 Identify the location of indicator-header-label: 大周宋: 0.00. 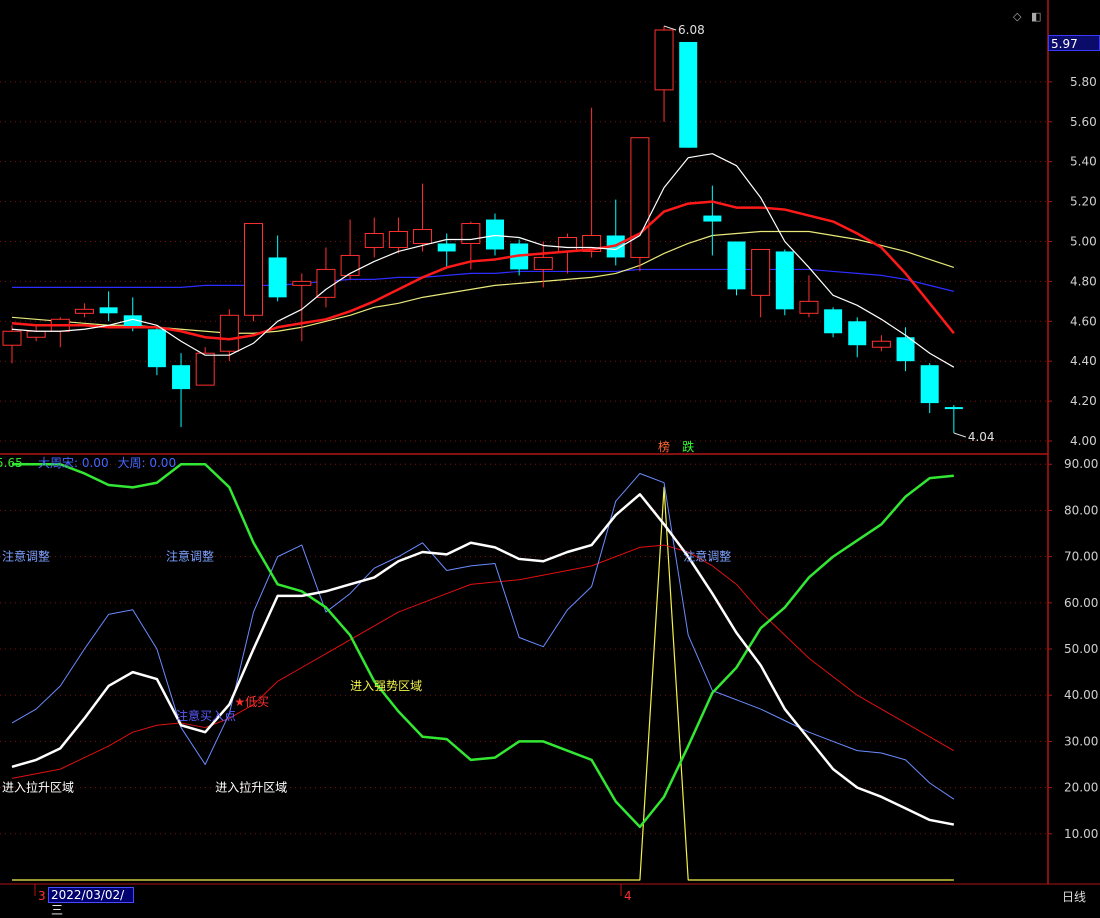
(73, 462).